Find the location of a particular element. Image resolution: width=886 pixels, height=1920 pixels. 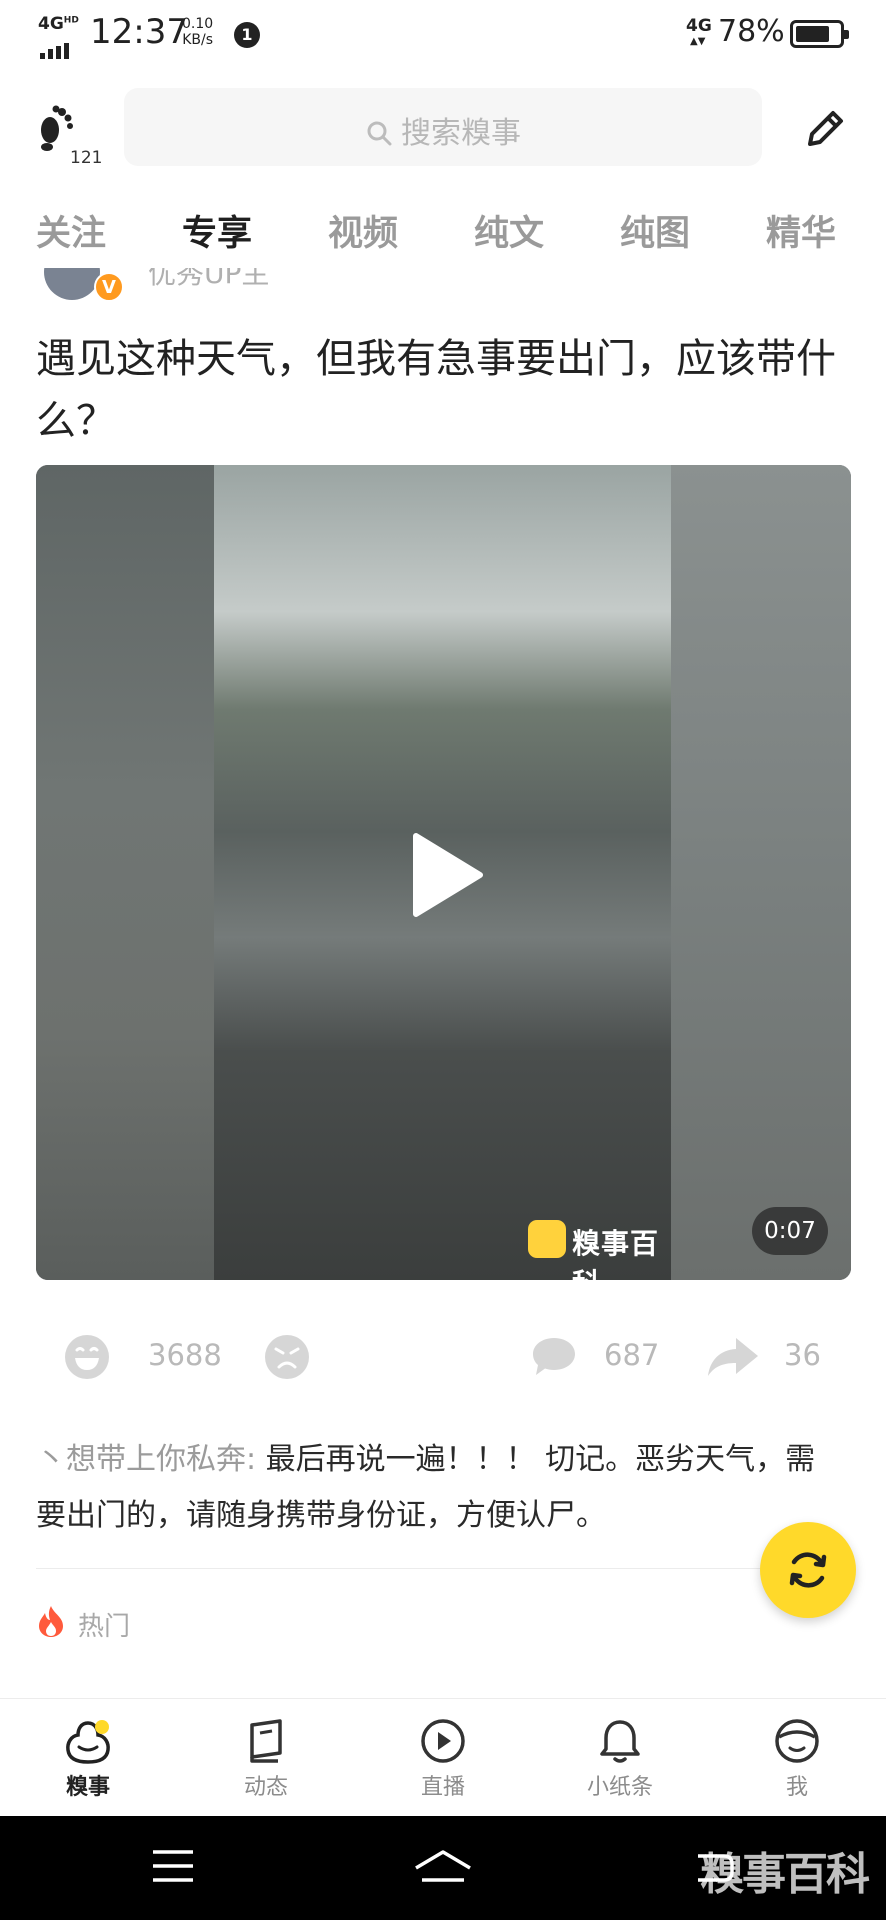

bottom-nav: 糗事 动态 直播 小纸条 我 is located at coordinates (443, 1757).